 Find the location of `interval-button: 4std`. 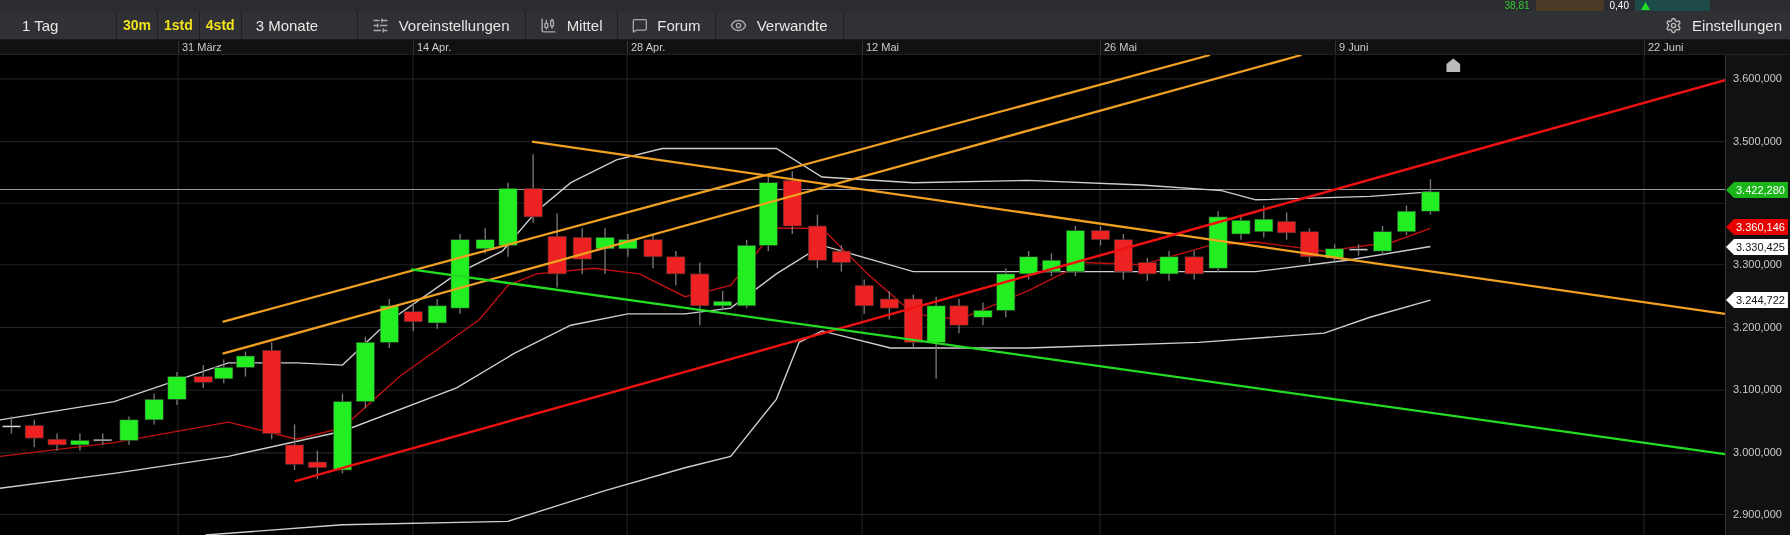

interval-button: 4std is located at coordinates (220, 25).